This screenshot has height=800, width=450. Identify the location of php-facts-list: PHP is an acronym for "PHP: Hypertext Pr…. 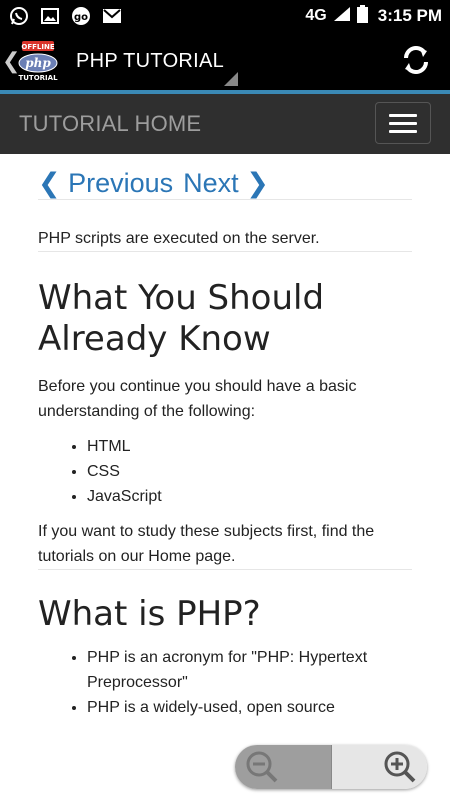
(249, 682).